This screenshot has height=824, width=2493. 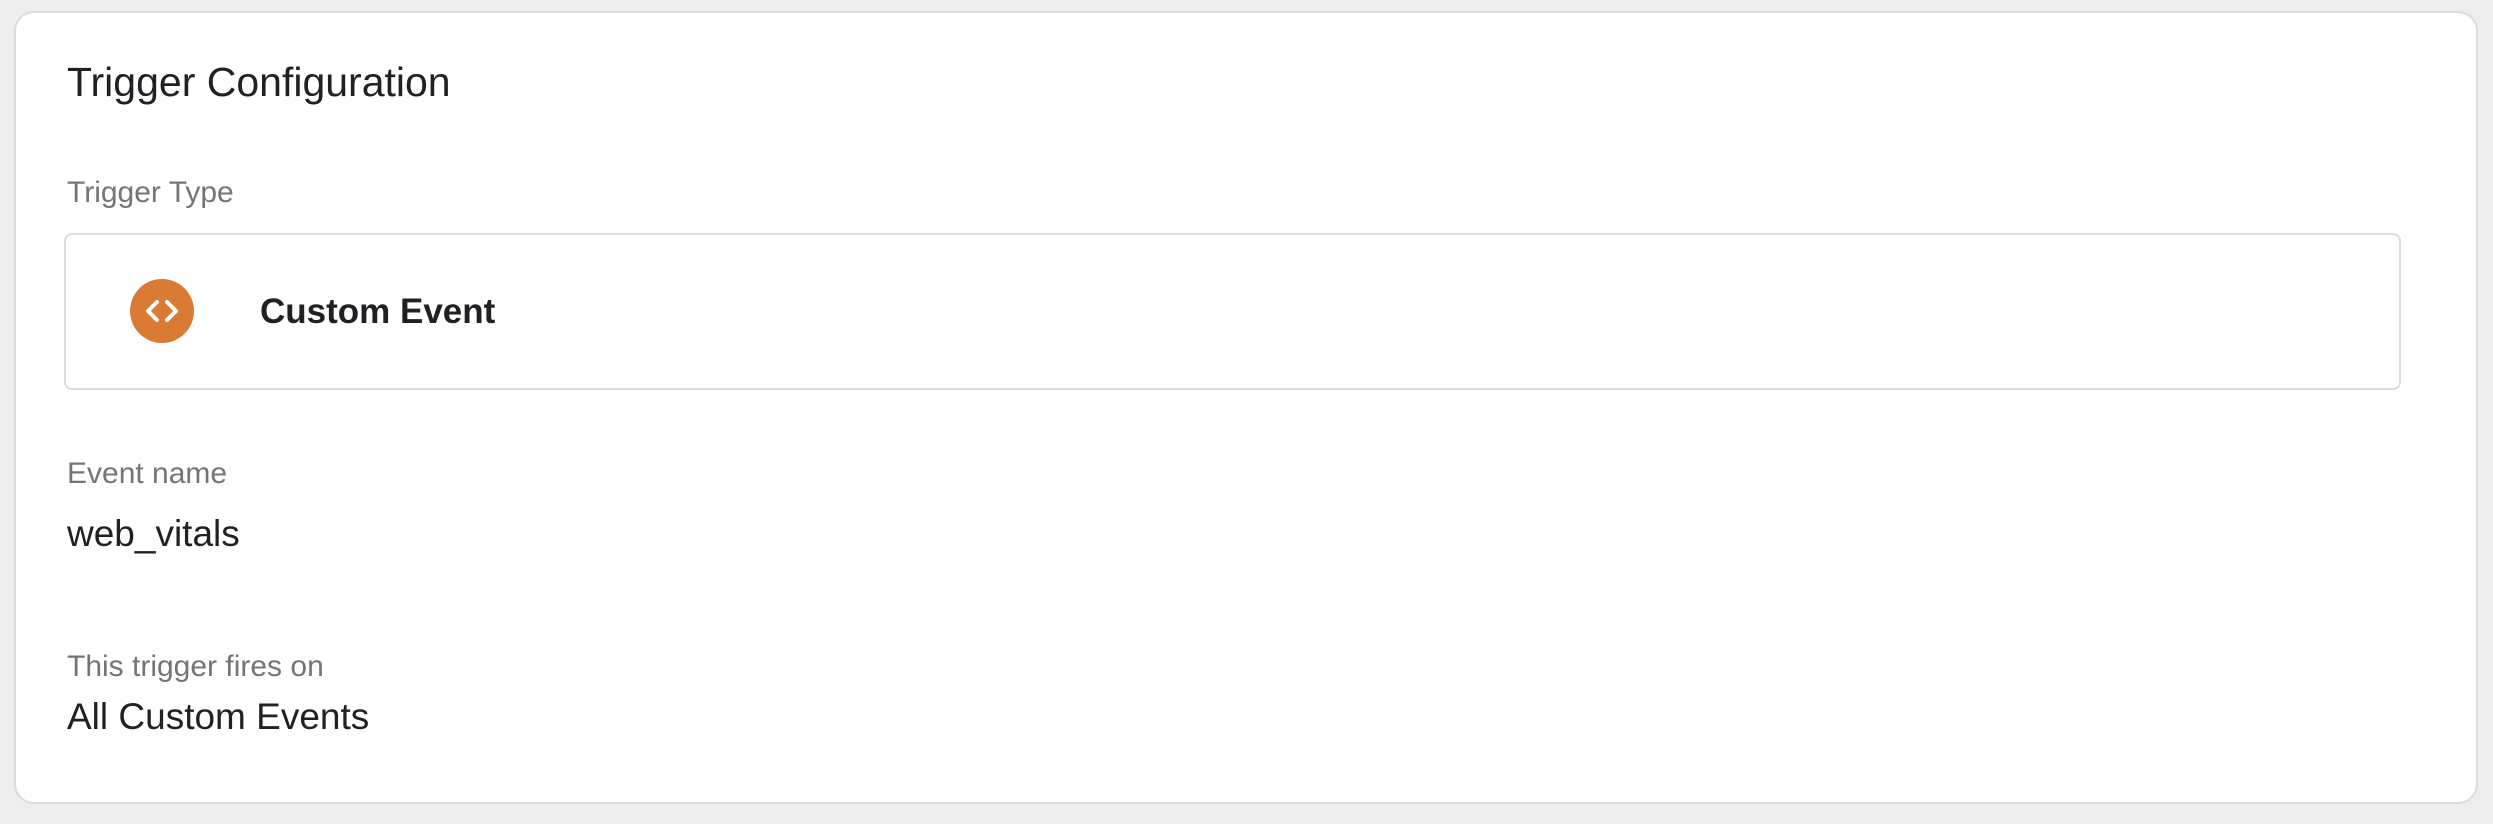 What do you see at coordinates (150, 192) in the screenshot?
I see `trigger-type-label: Trigger Type` at bounding box center [150, 192].